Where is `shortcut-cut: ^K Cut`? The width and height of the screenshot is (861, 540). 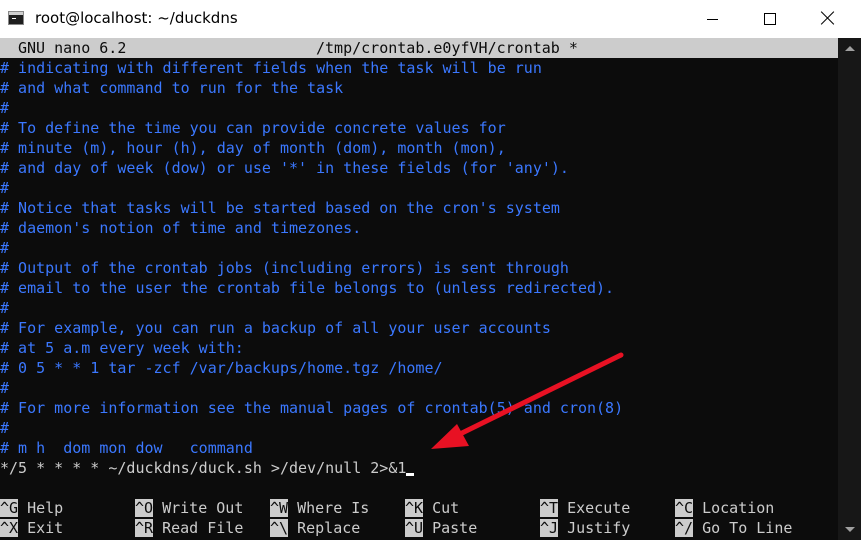
shortcut-cut: ^K Cut is located at coordinates (432, 508).